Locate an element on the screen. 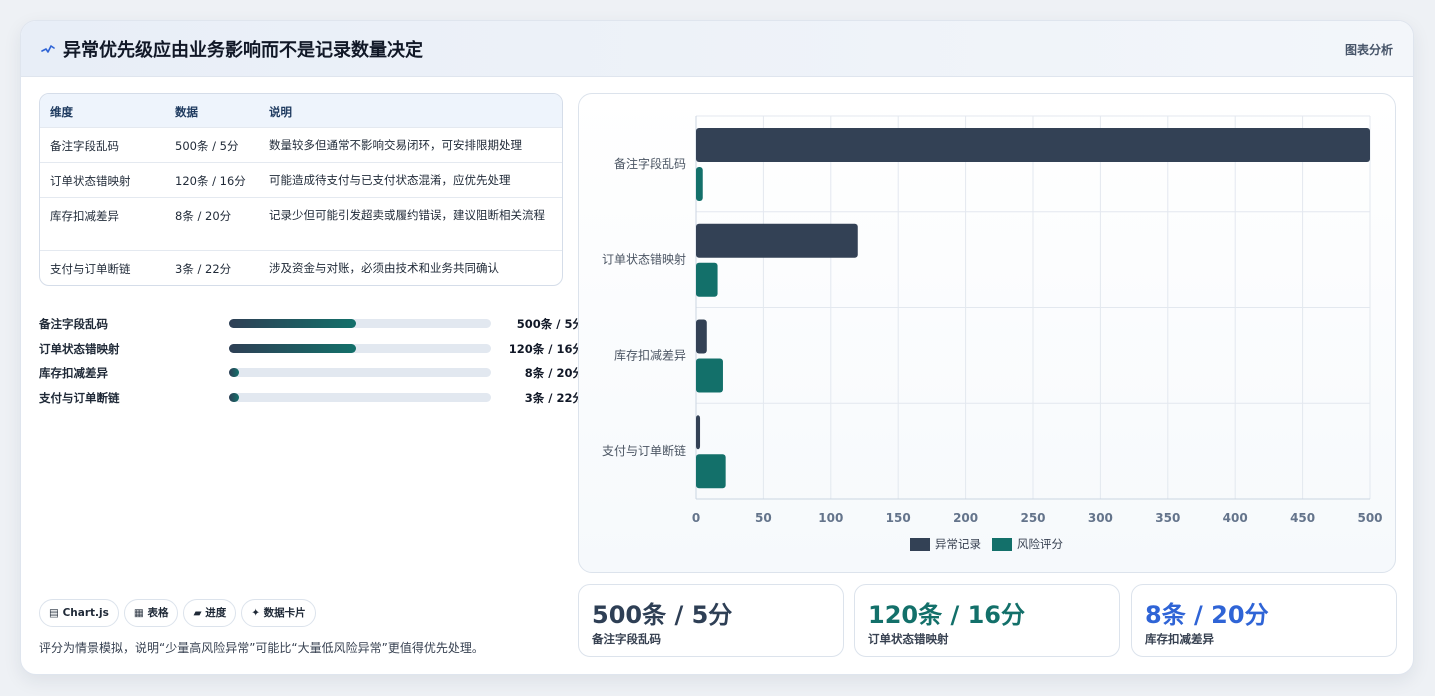 The image size is (1435, 696). x-tick-label: 0 is located at coordinates (696, 518).